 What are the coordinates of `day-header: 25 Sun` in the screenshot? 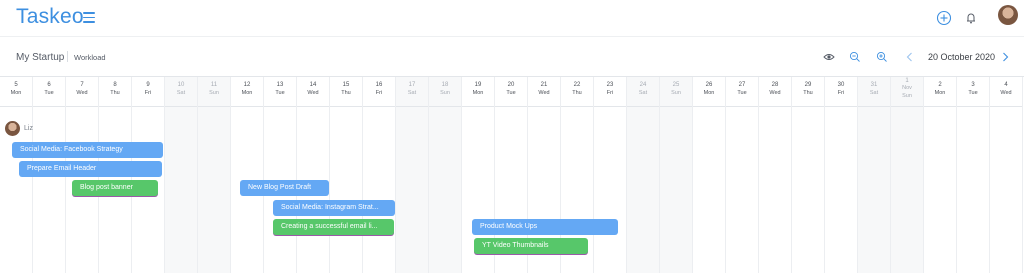 It's located at (676, 92).